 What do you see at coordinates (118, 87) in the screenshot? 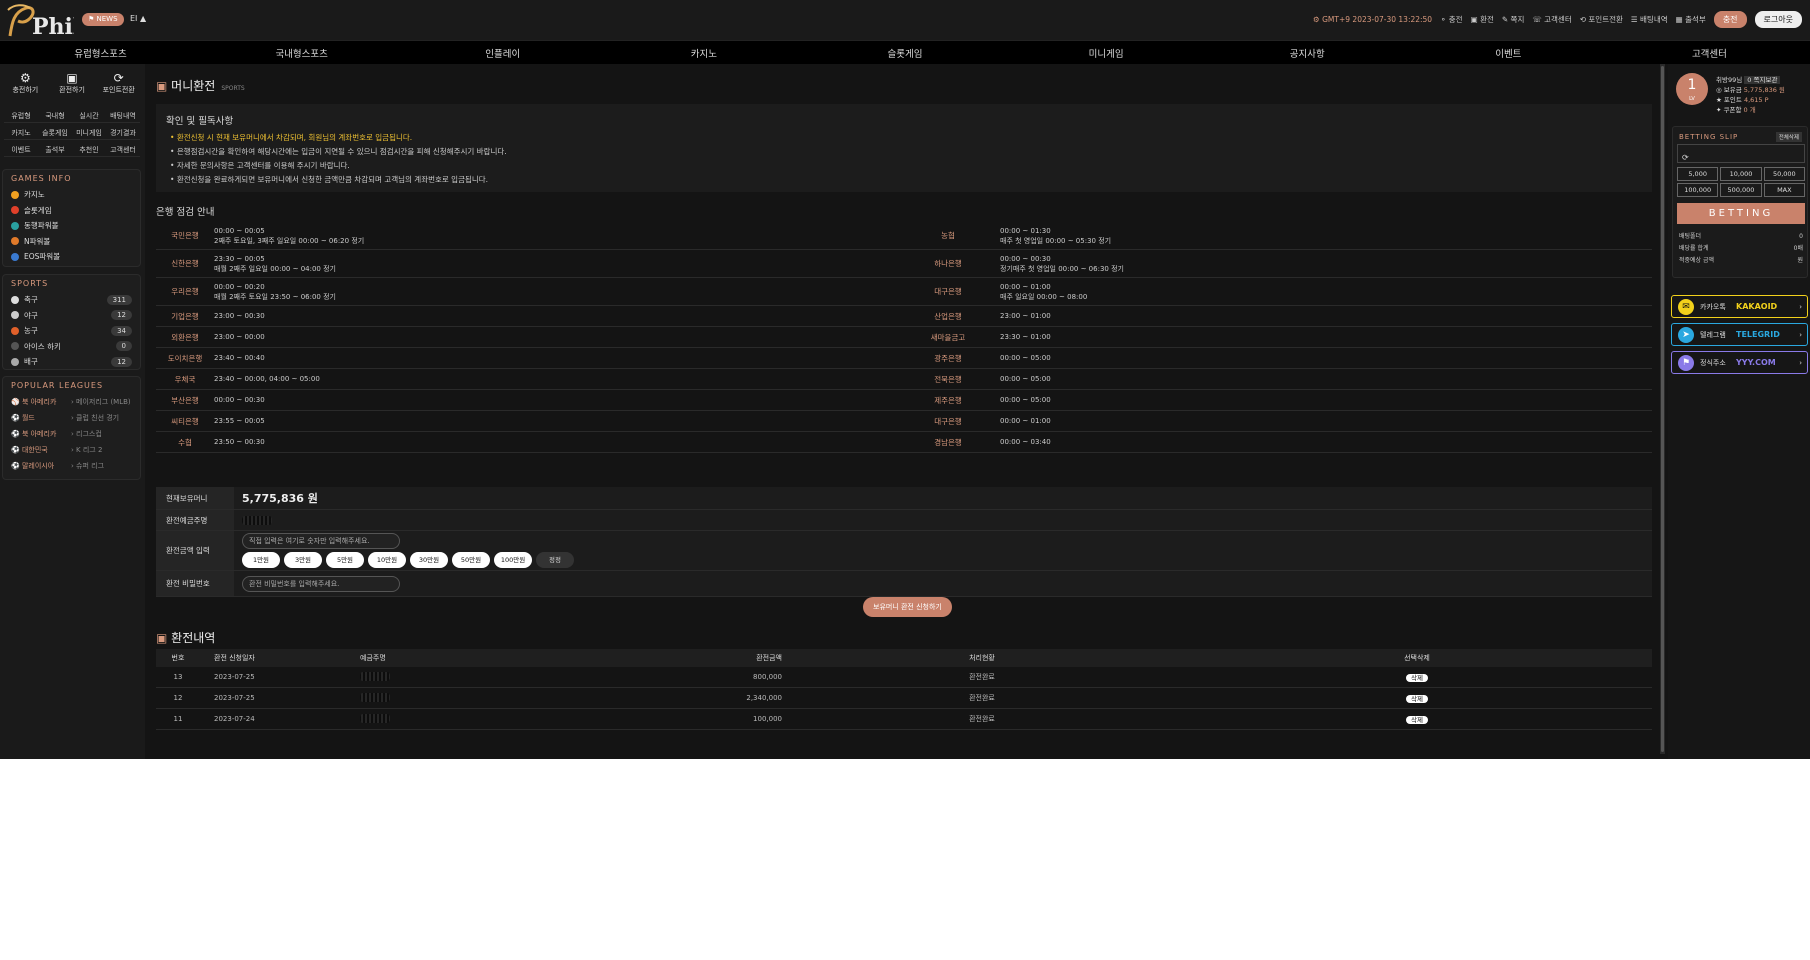
I see `quick-point-button: ⟳ 포인트전환` at bounding box center [118, 87].